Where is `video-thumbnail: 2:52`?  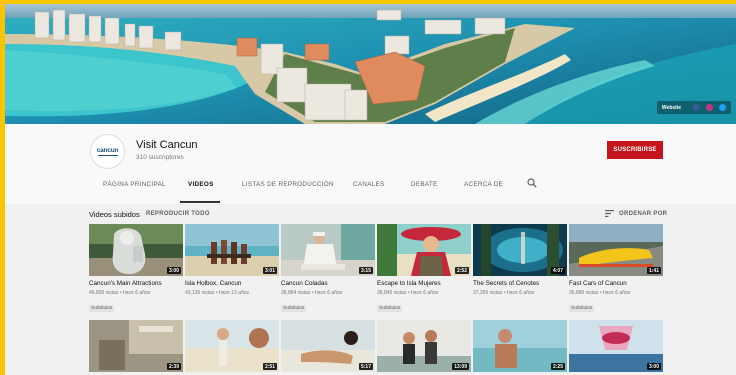
video-thumbnail: 2:52 is located at coordinates (424, 250).